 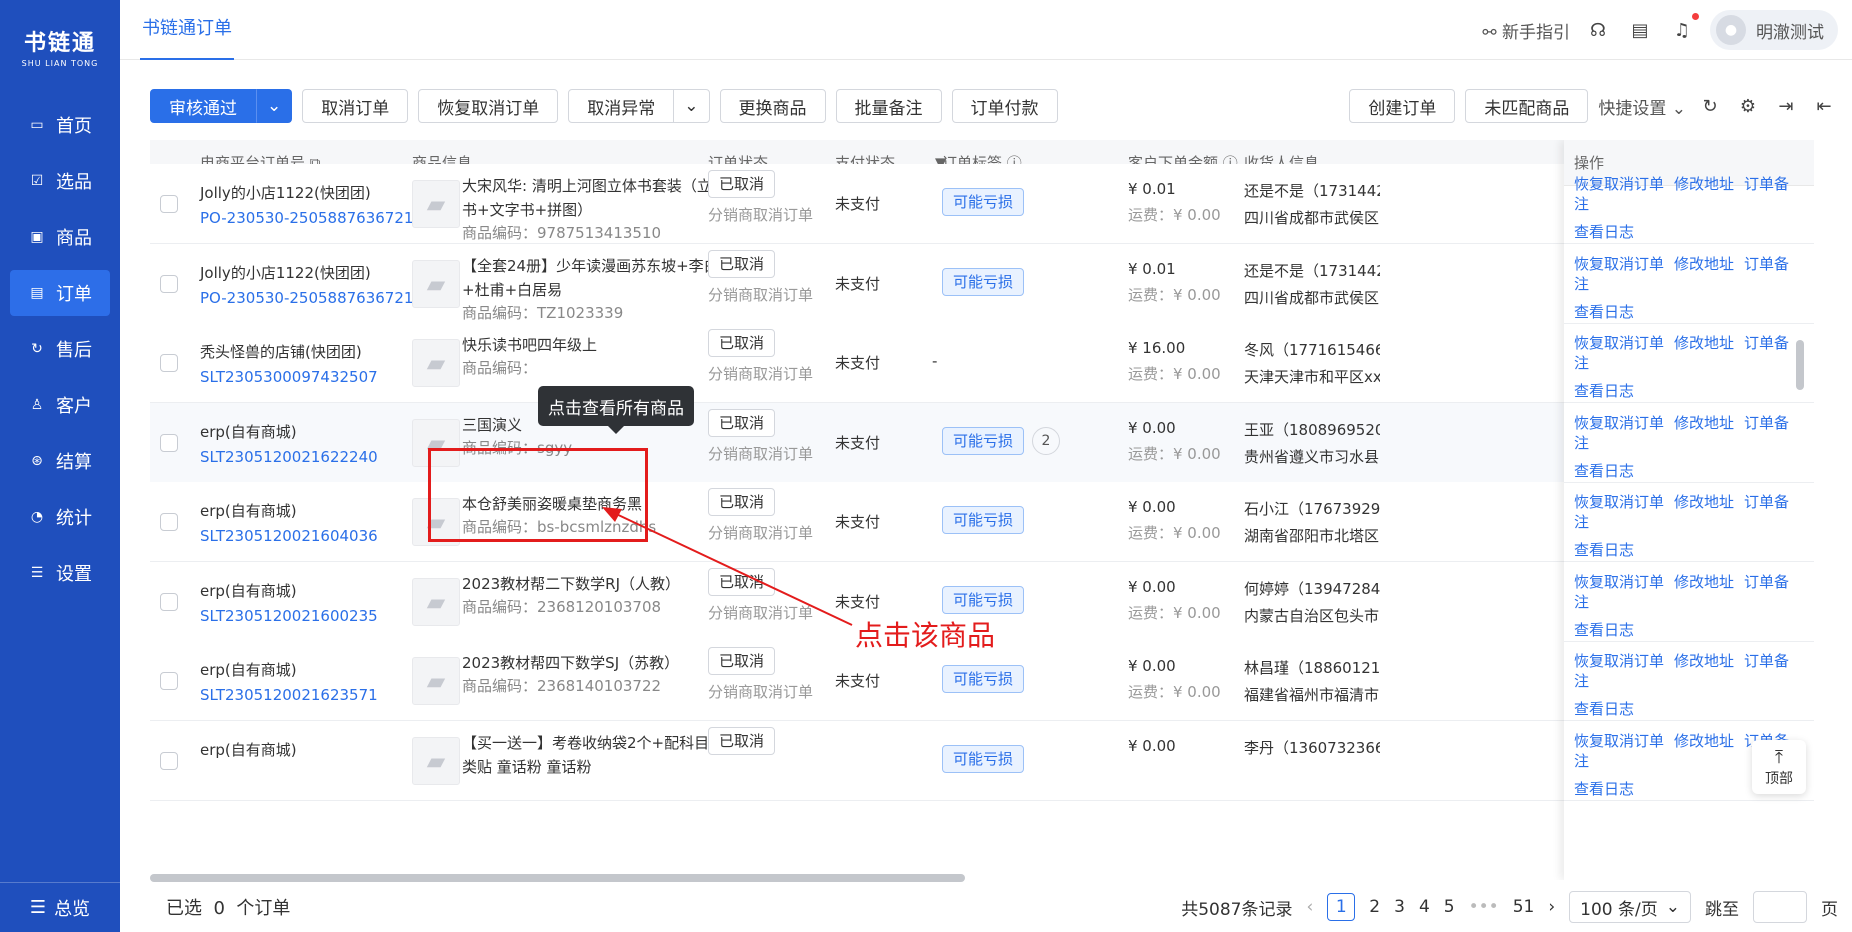 What do you see at coordinates (1640, 30) in the screenshot?
I see `notebook-icon: ▤` at bounding box center [1640, 30].